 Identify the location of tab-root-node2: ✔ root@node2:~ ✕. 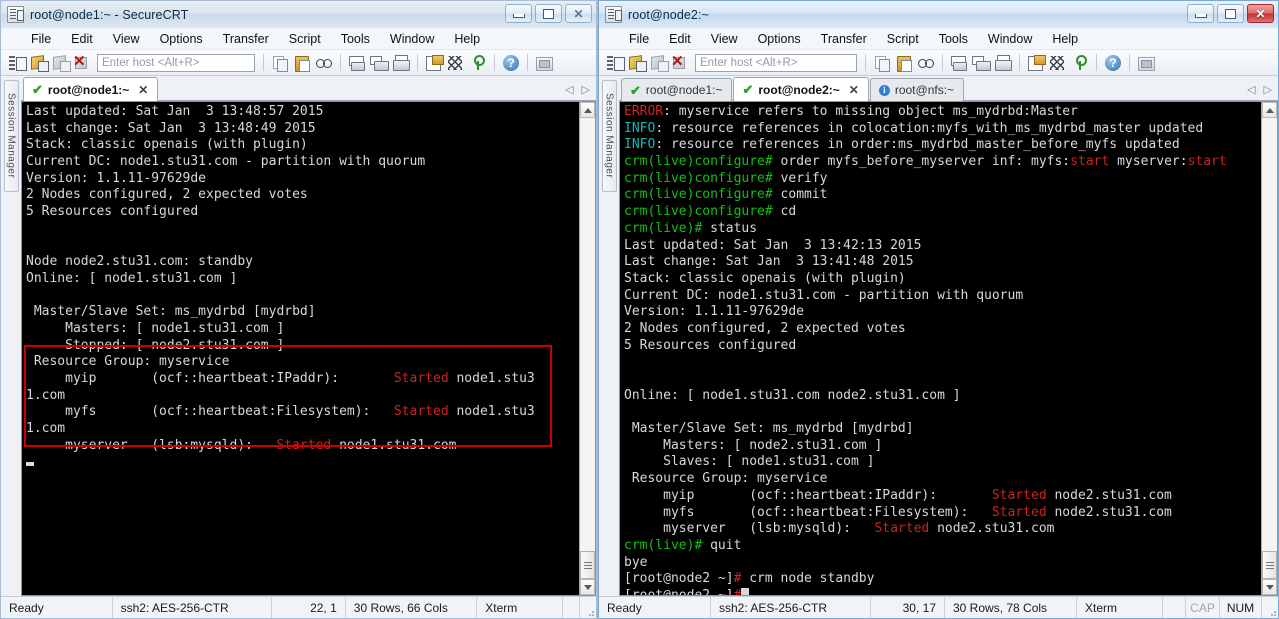
(801, 89).